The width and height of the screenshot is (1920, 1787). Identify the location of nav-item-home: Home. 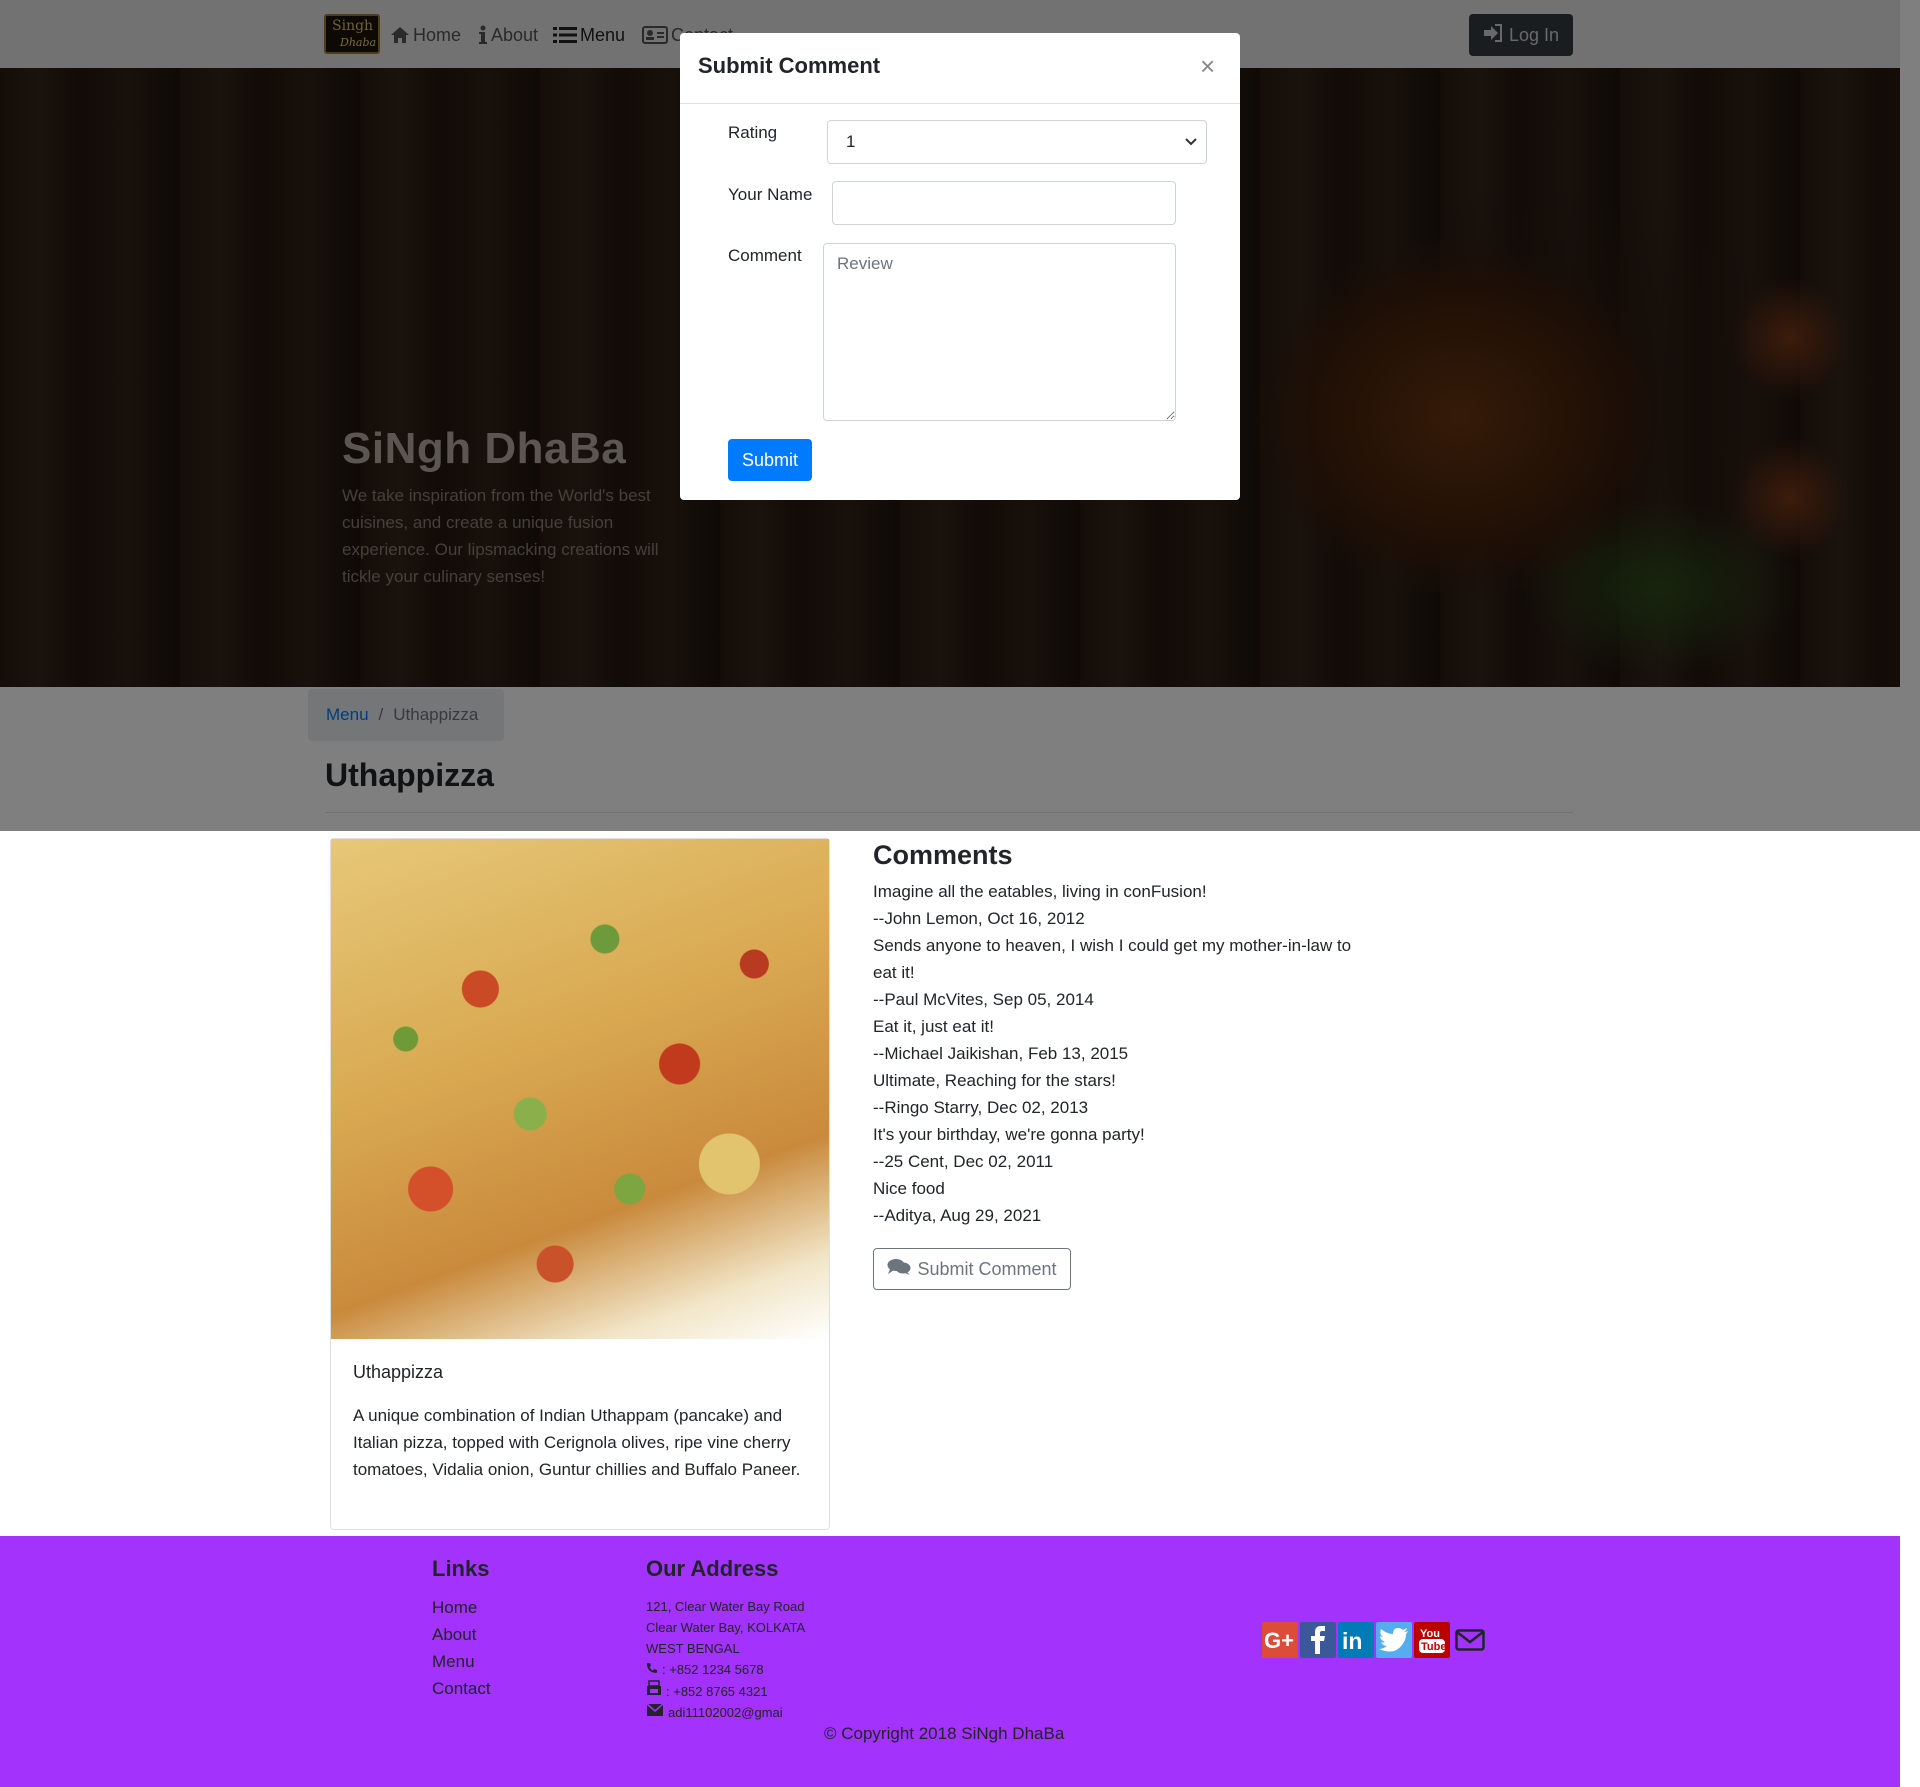
(425, 35).